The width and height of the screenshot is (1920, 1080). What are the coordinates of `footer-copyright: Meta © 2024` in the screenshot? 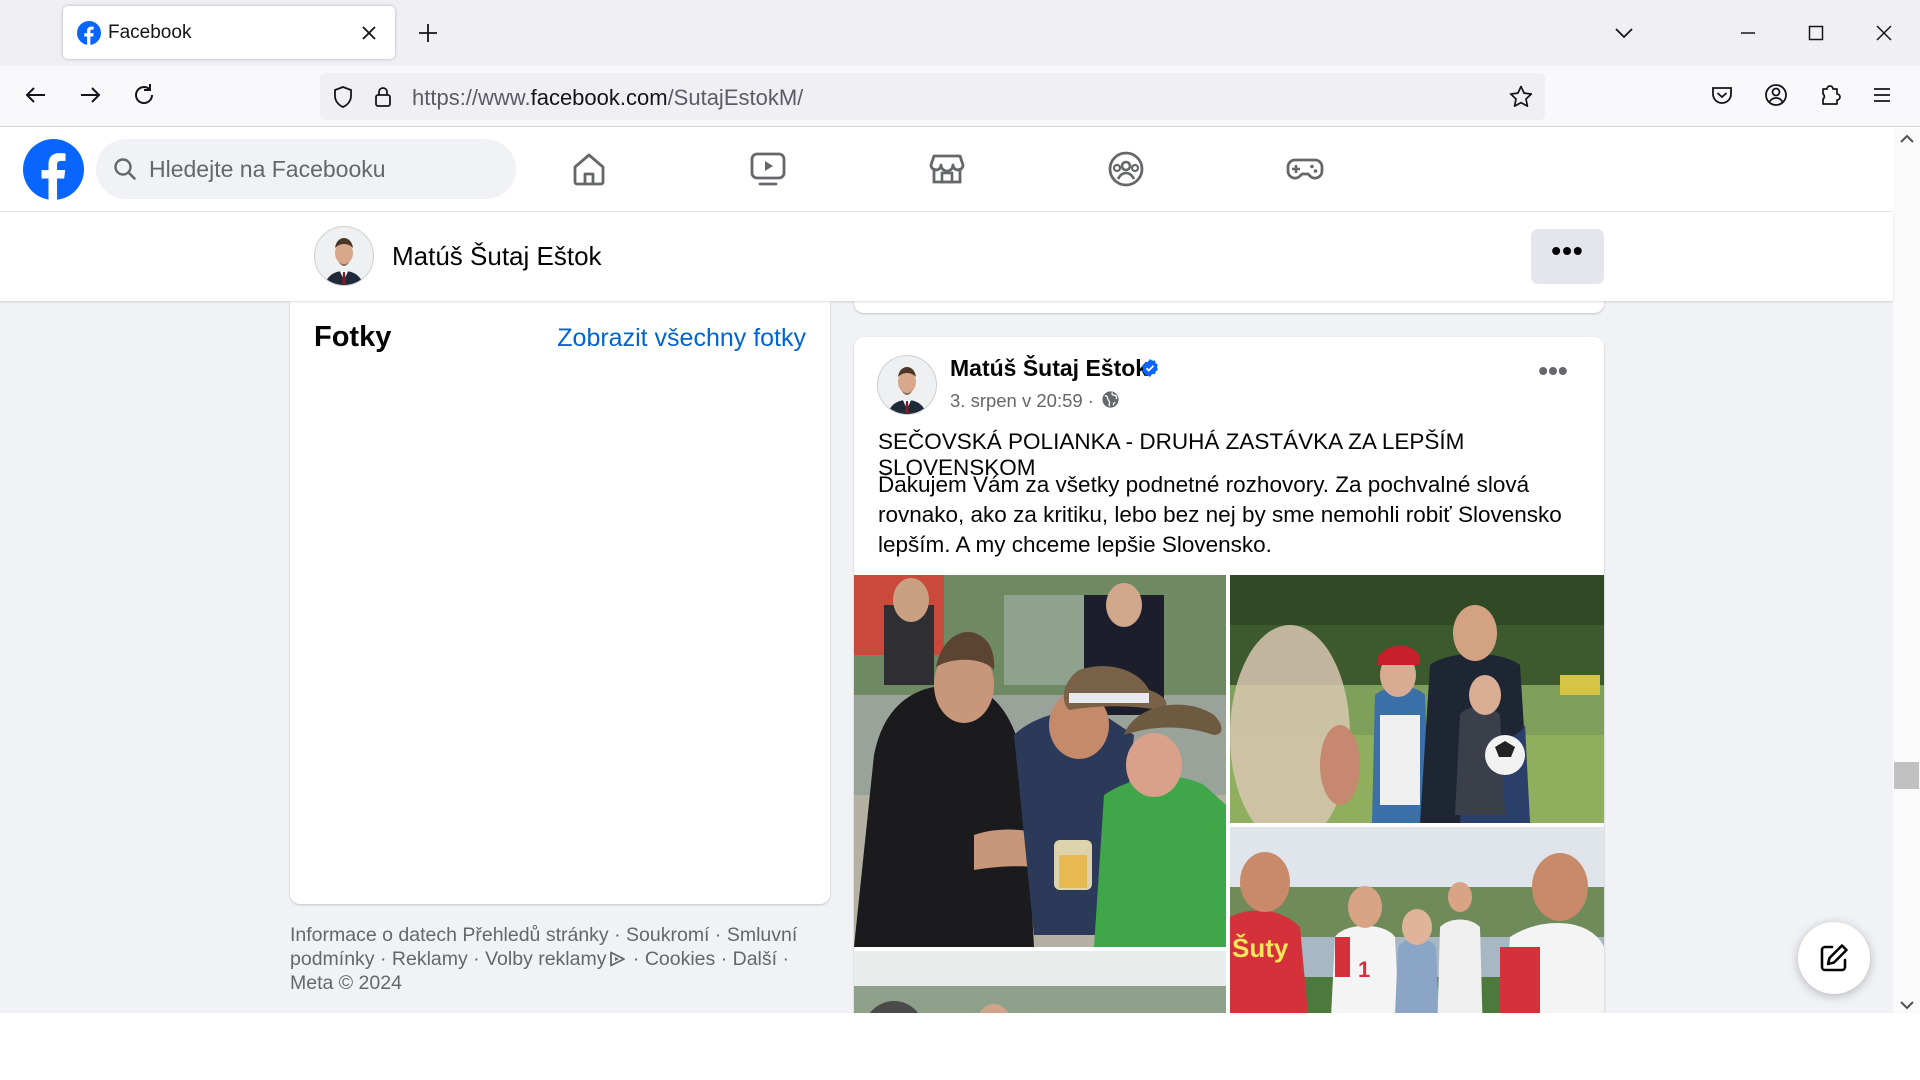 It's located at (346, 983).